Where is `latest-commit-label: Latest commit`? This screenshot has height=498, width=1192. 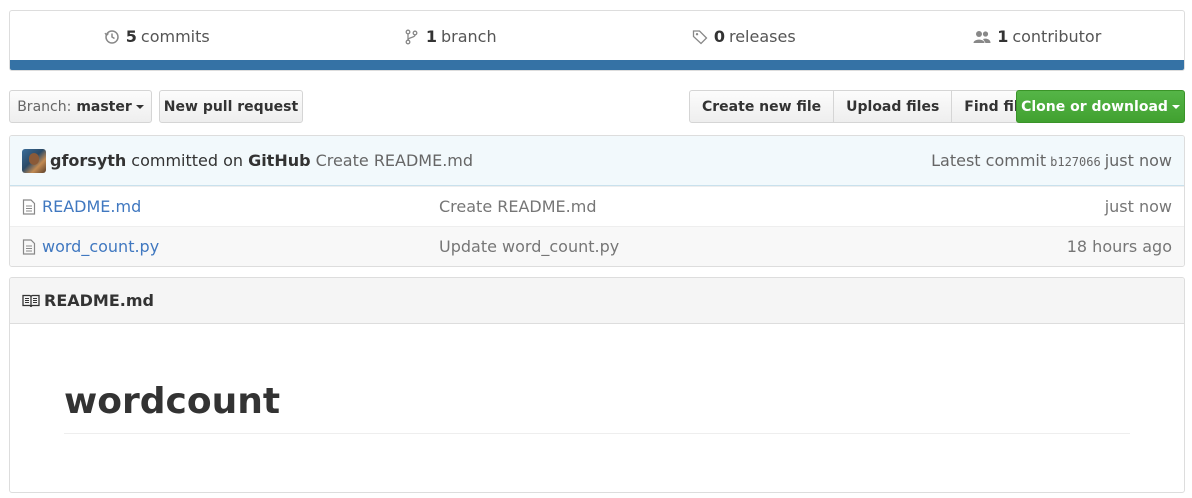
latest-commit-label: Latest commit is located at coordinates (989, 160).